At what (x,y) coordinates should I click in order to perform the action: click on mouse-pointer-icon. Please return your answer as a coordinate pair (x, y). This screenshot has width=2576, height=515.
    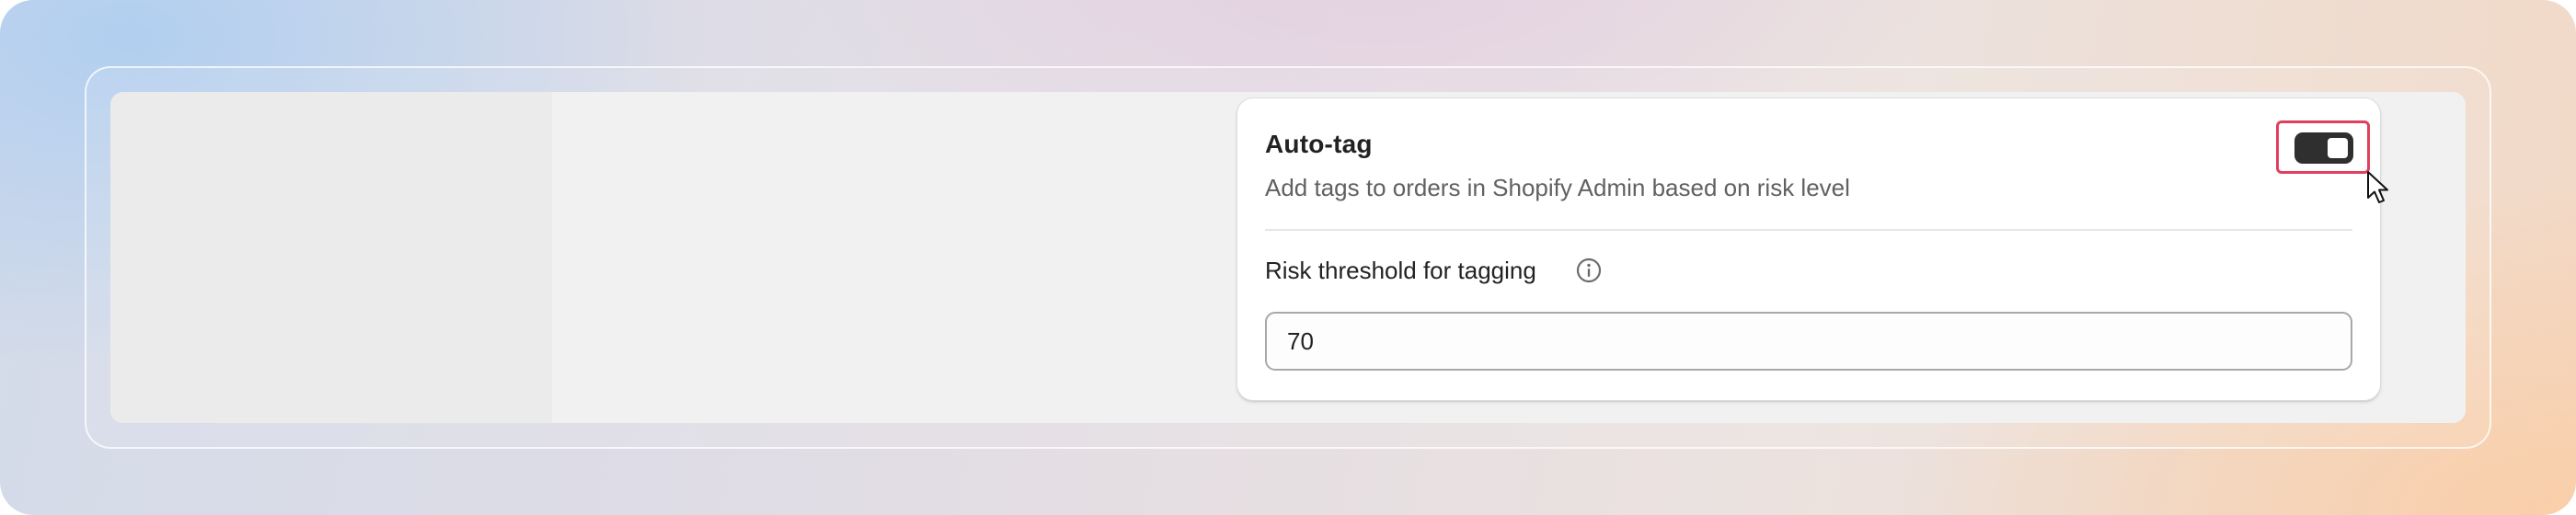
    Looking at the image, I should click on (2377, 187).